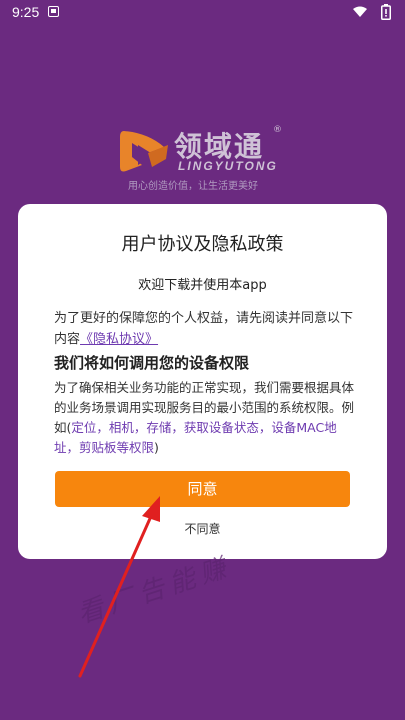 Image resolution: width=405 pixels, height=720 pixels. What do you see at coordinates (119, 587) in the screenshot?
I see `red-arrow-annotation` at bounding box center [119, 587].